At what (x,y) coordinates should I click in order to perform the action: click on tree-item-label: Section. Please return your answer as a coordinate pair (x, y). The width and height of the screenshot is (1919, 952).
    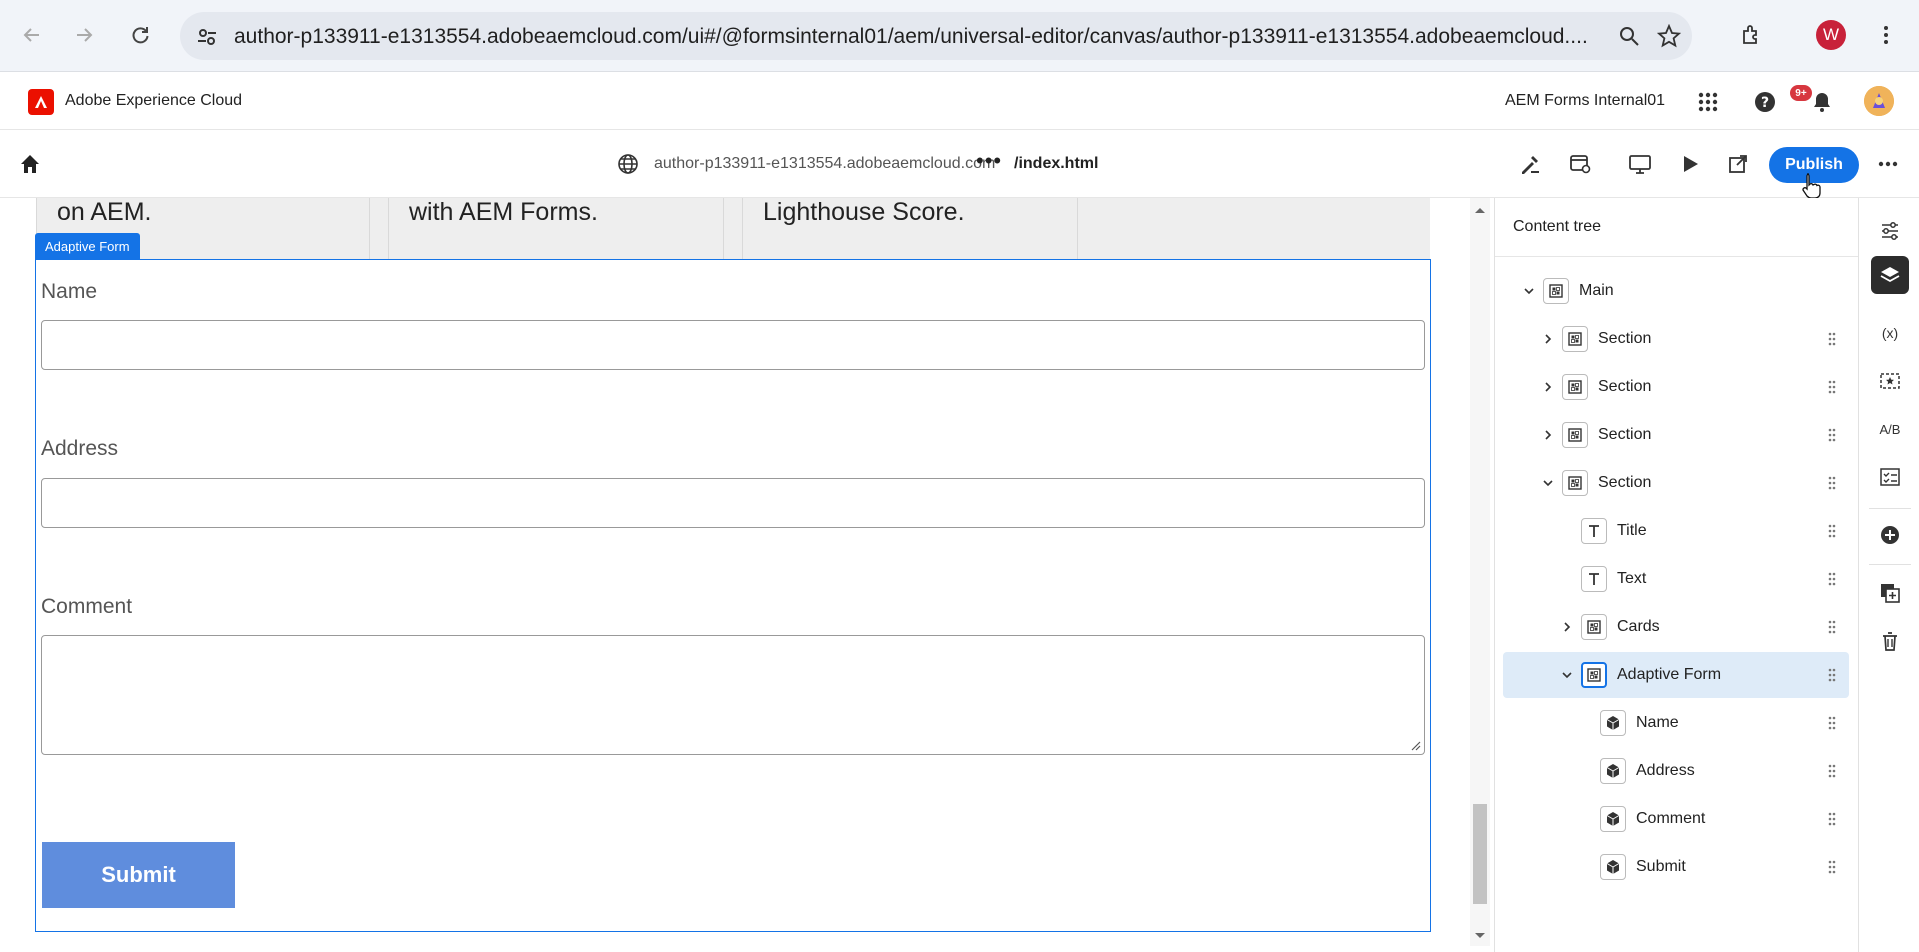
    Looking at the image, I should click on (1625, 338).